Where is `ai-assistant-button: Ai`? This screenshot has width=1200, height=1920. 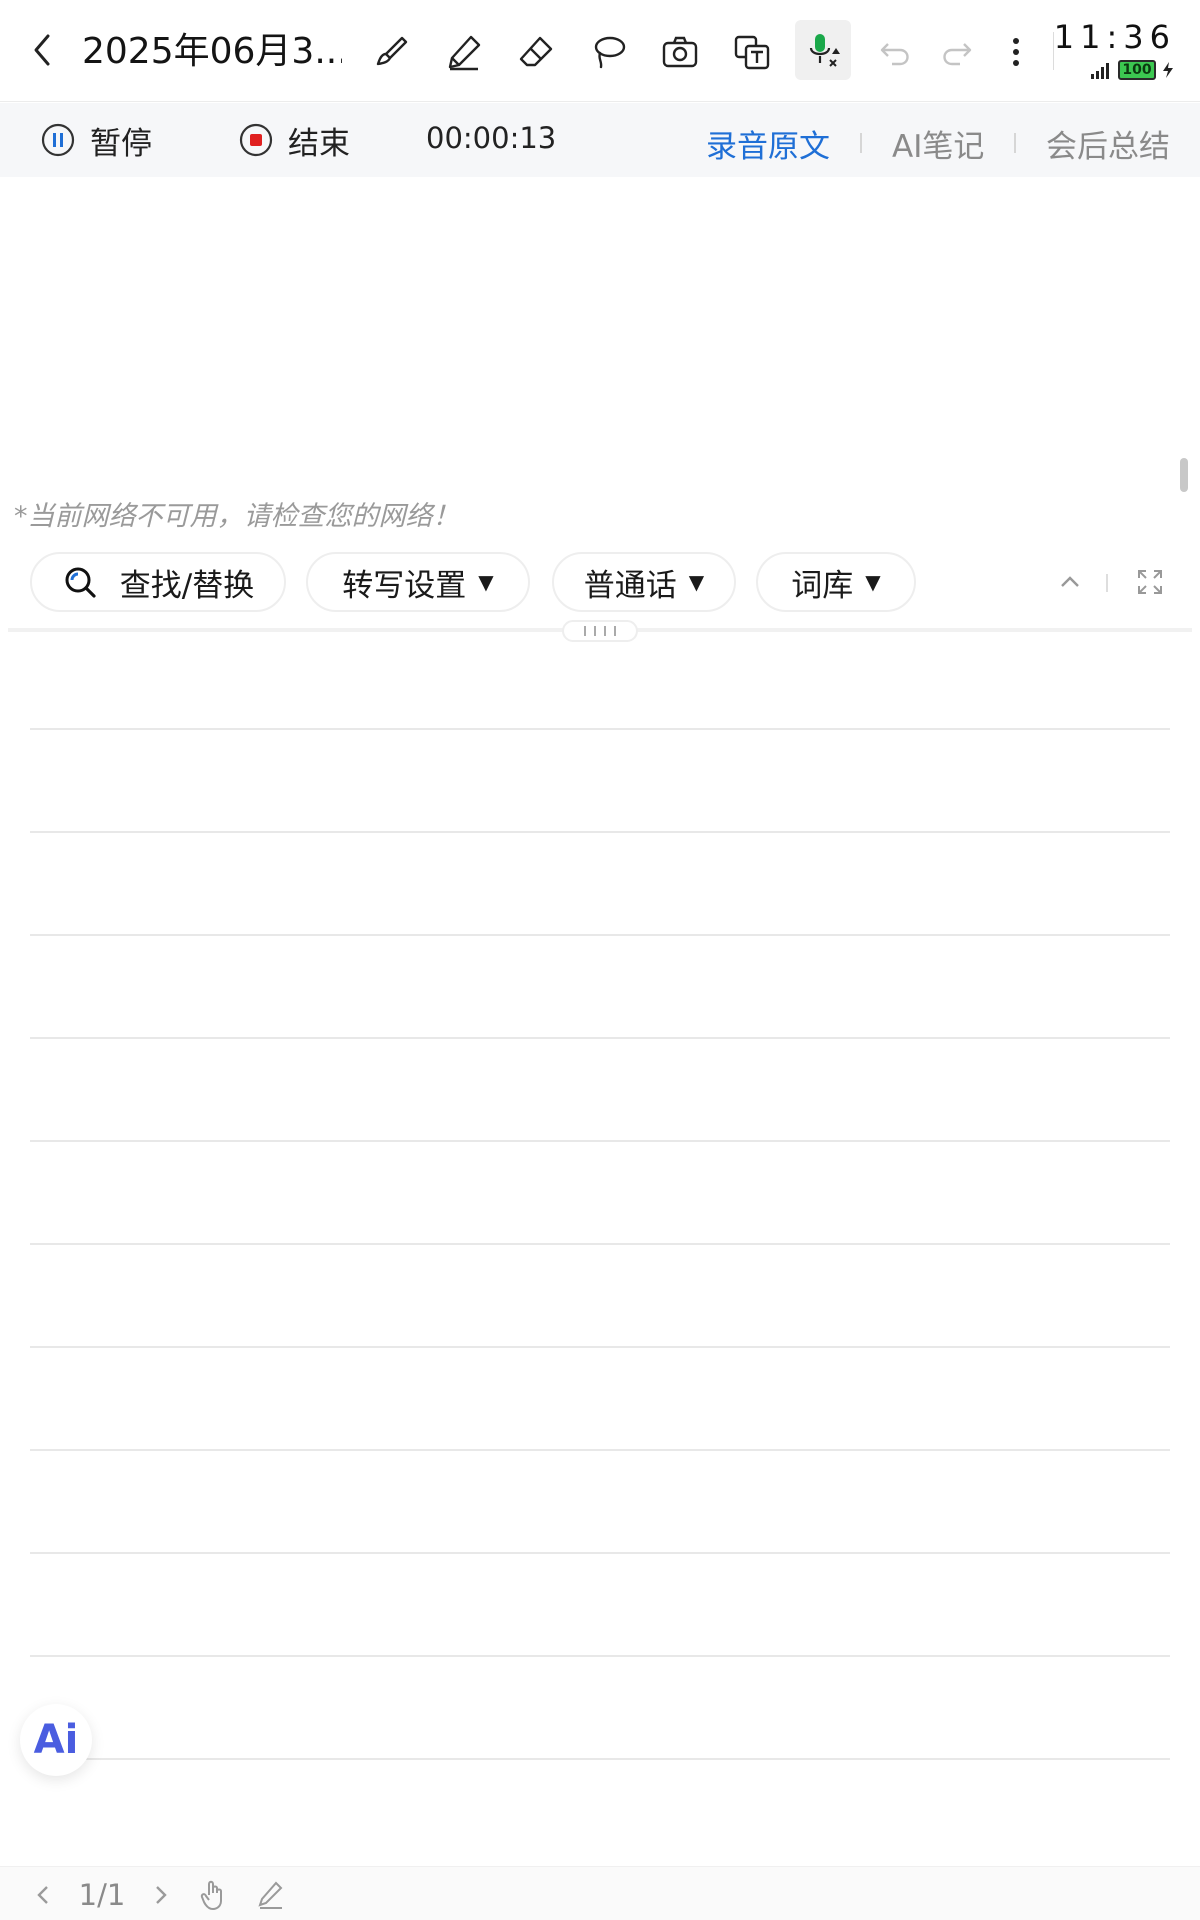
ai-assistant-button: Ai is located at coordinates (56, 1740).